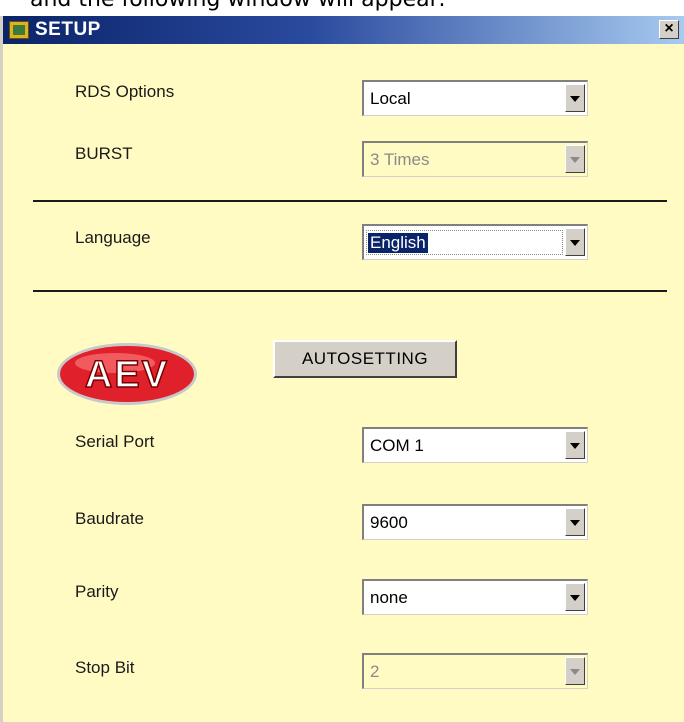 The image size is (684, 722). Describe the element at coordinates (125, 91) in the screenshot. I see `rds-options-label: RDS Options` at that location.